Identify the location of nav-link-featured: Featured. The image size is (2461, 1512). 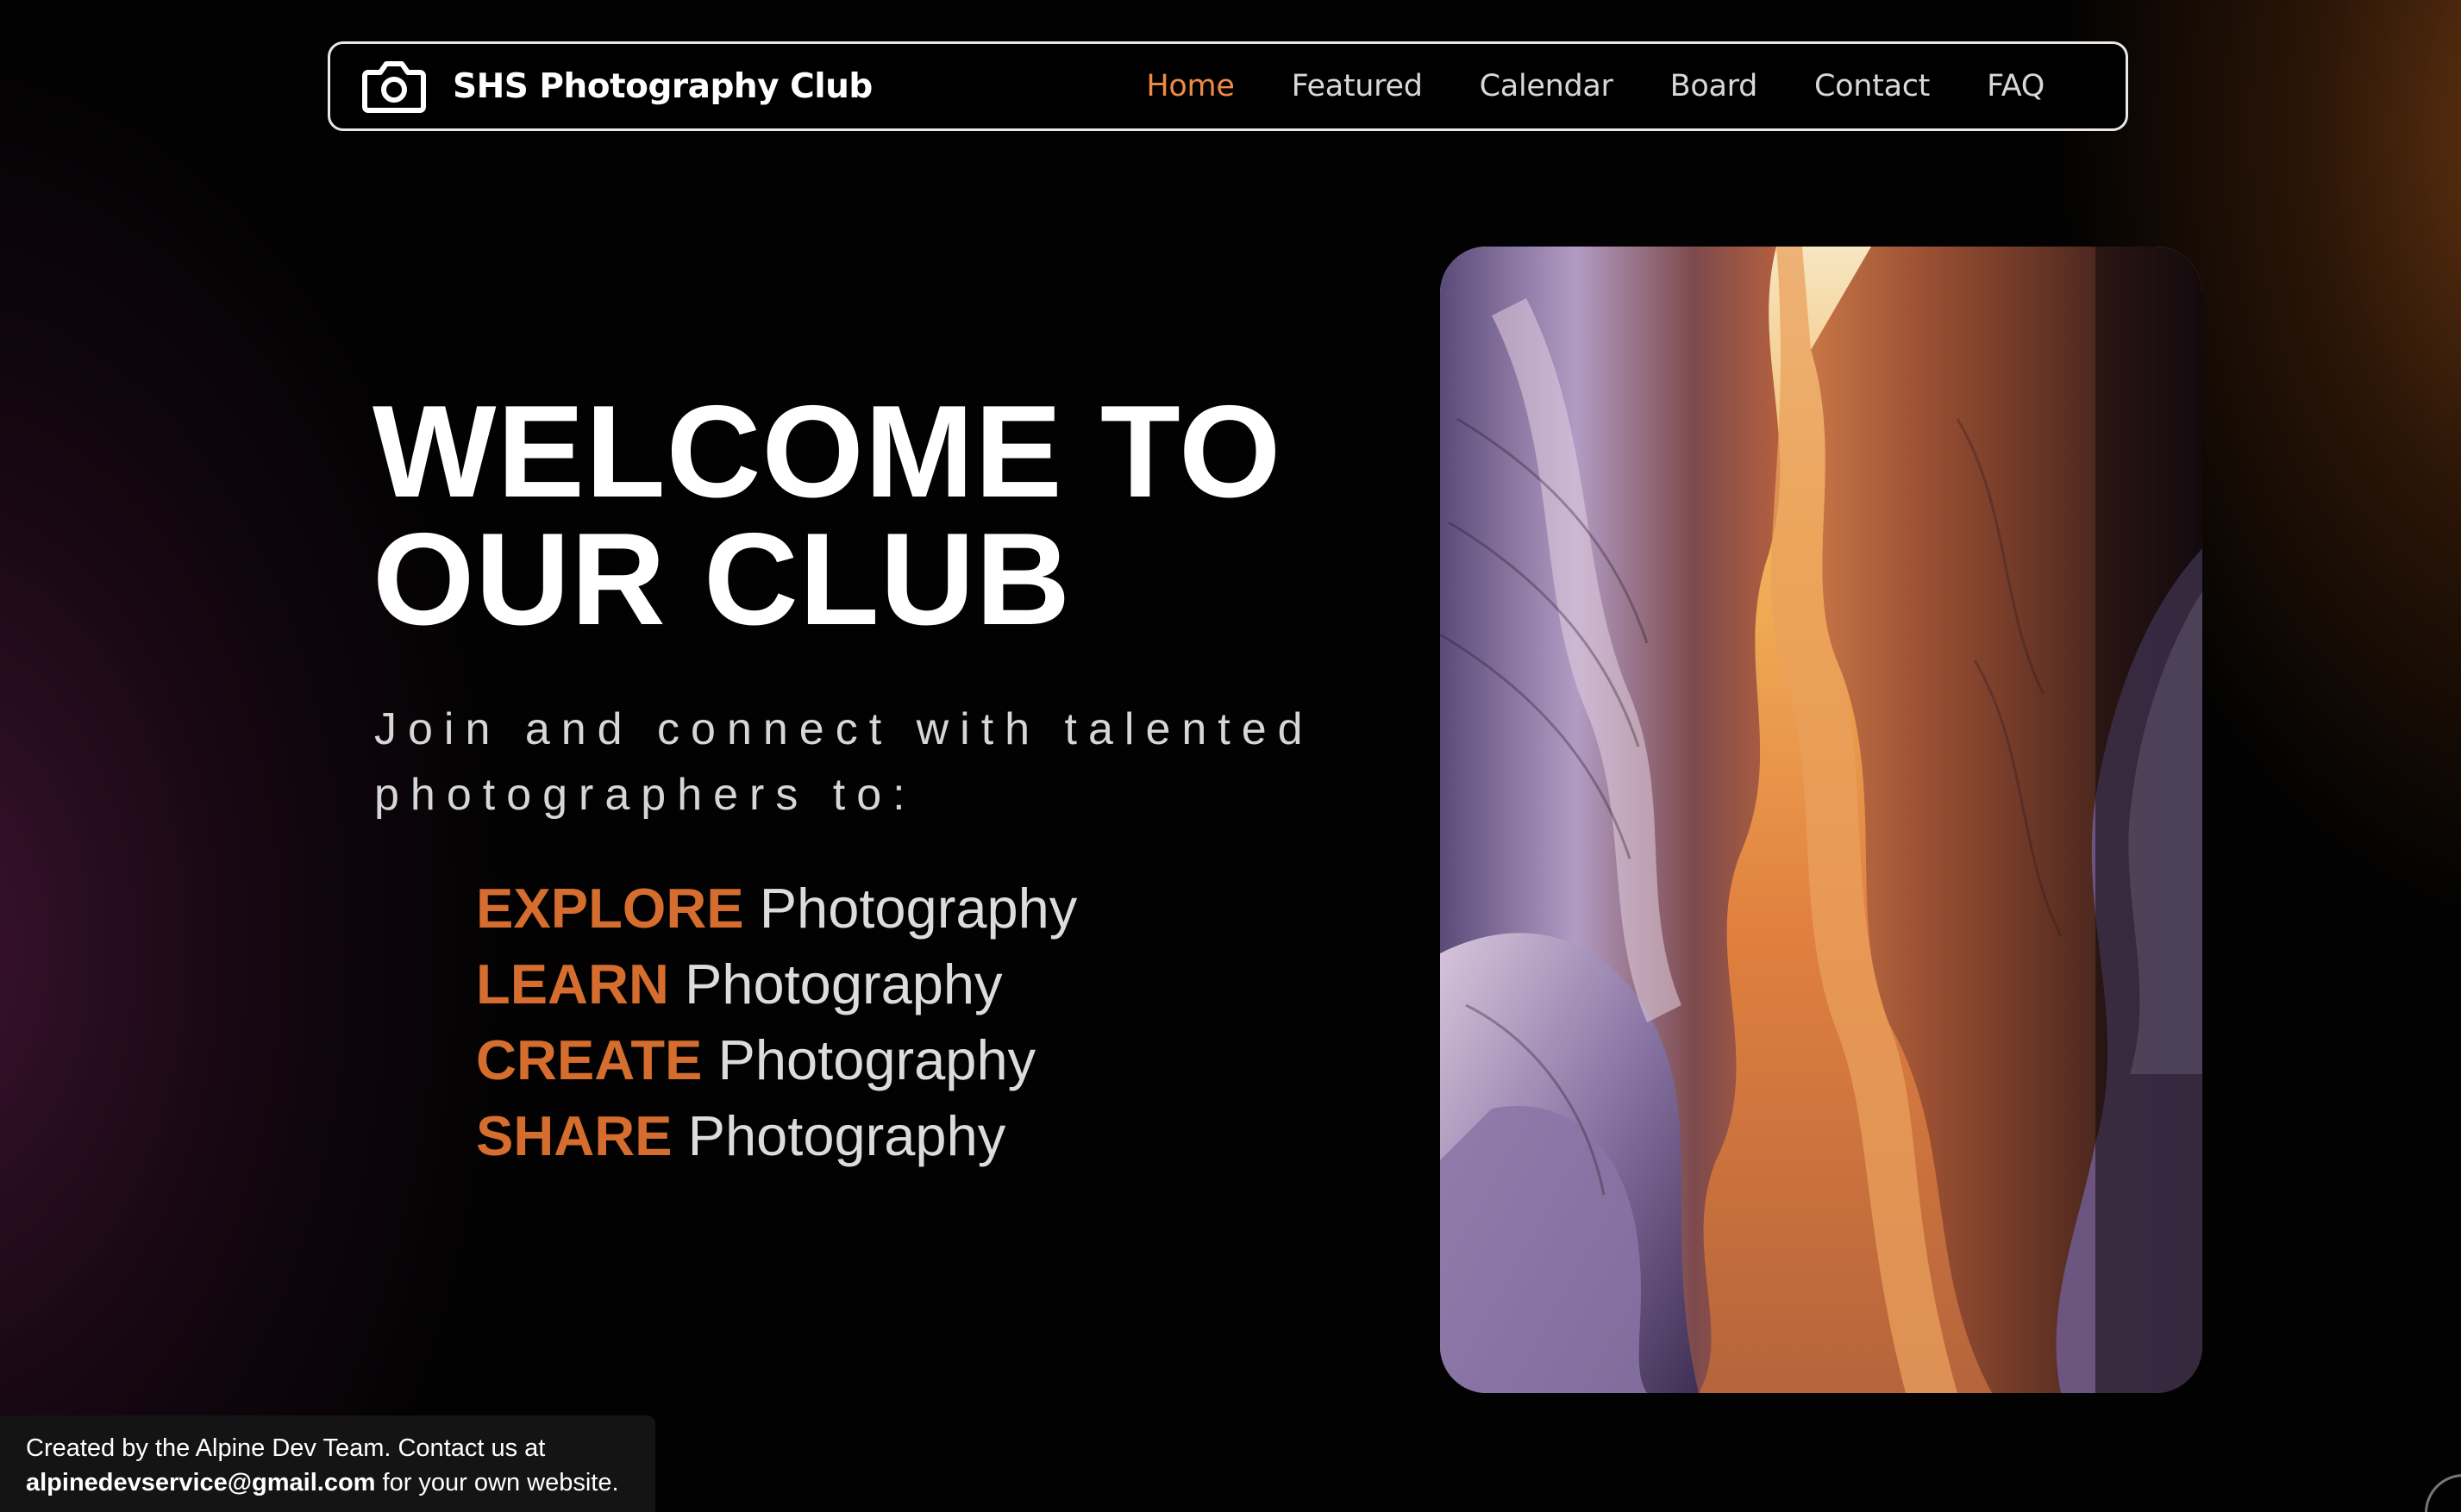
(1357, 86).